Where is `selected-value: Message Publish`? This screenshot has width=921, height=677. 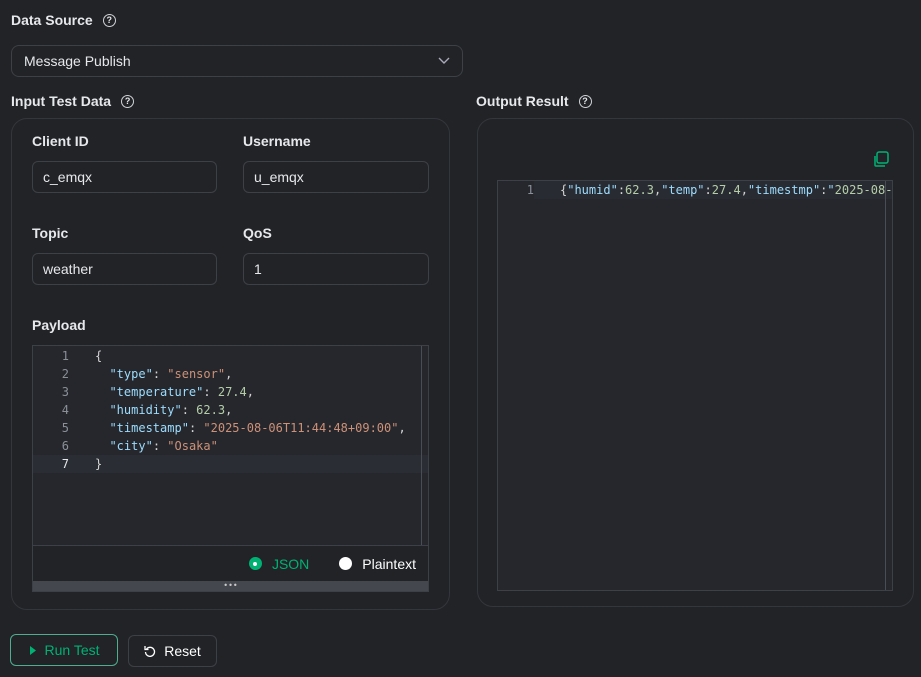 selected-value: Message Publish is located at coordinates (77, 61).